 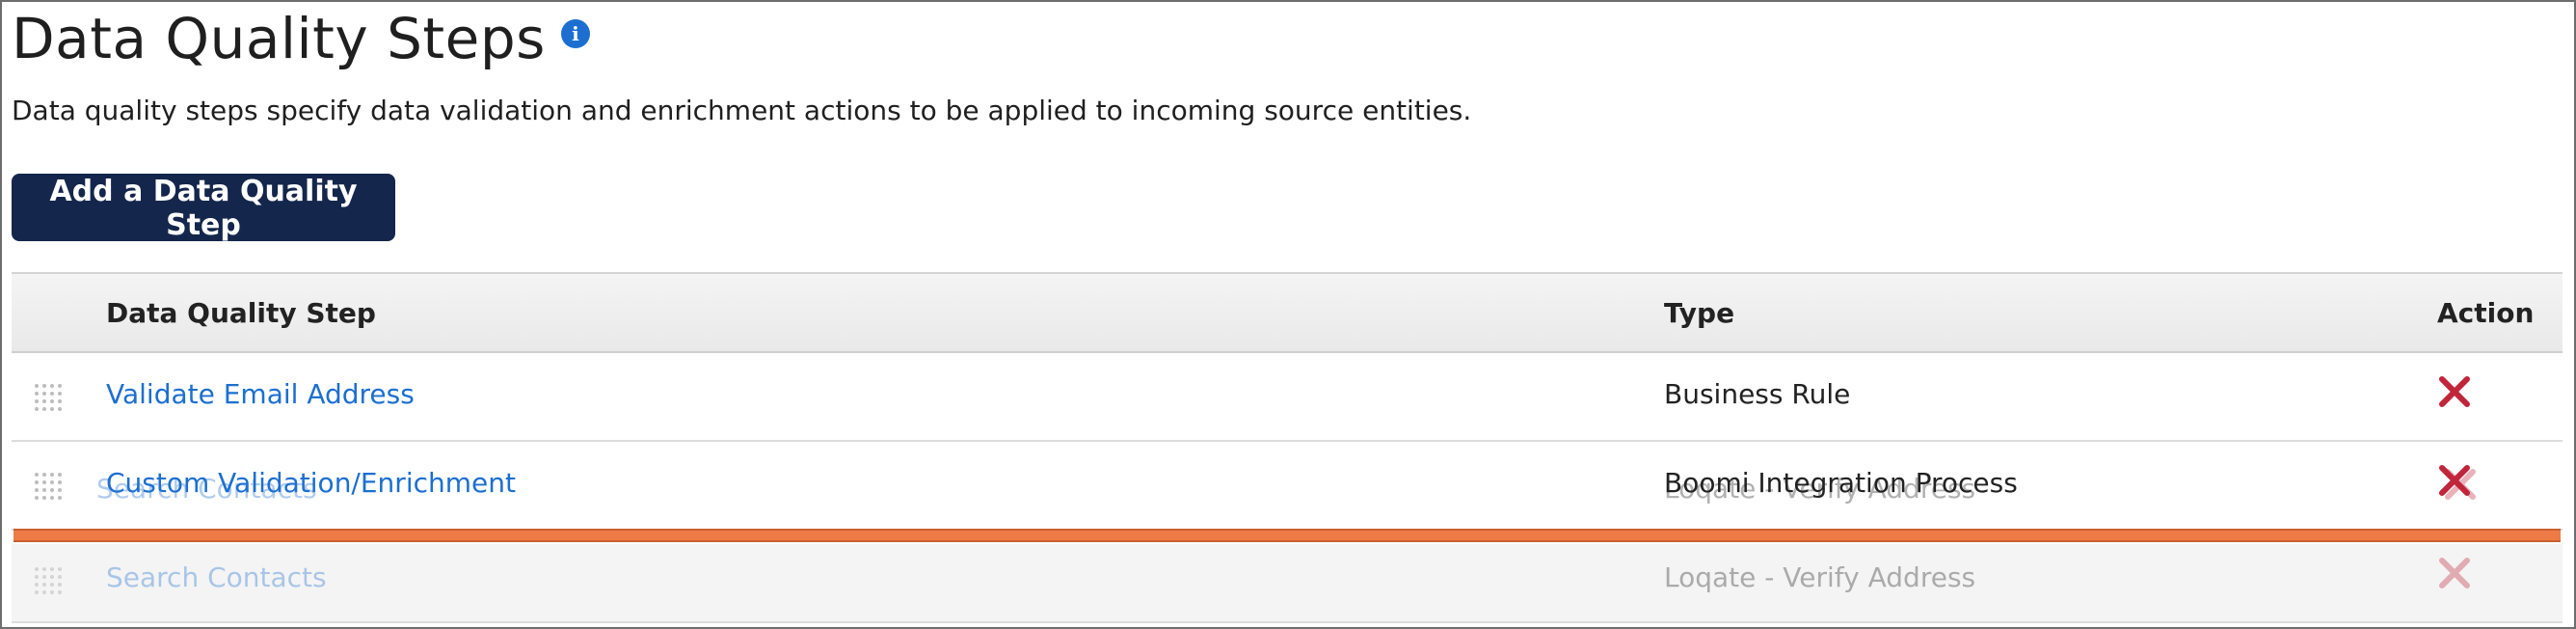 I want to click on add-data-quality-step-button: Add a Data Quality Step, so click(x=204, y=208).